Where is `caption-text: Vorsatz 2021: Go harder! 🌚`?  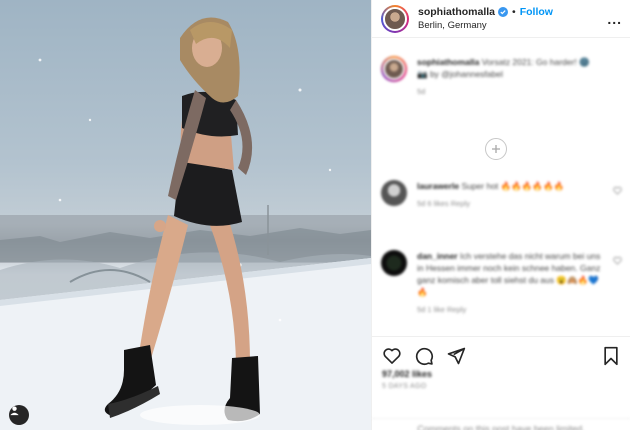 caption-text: Vorsatz 2021: Go harder! 🌚 is located at coordinates (535, 62).